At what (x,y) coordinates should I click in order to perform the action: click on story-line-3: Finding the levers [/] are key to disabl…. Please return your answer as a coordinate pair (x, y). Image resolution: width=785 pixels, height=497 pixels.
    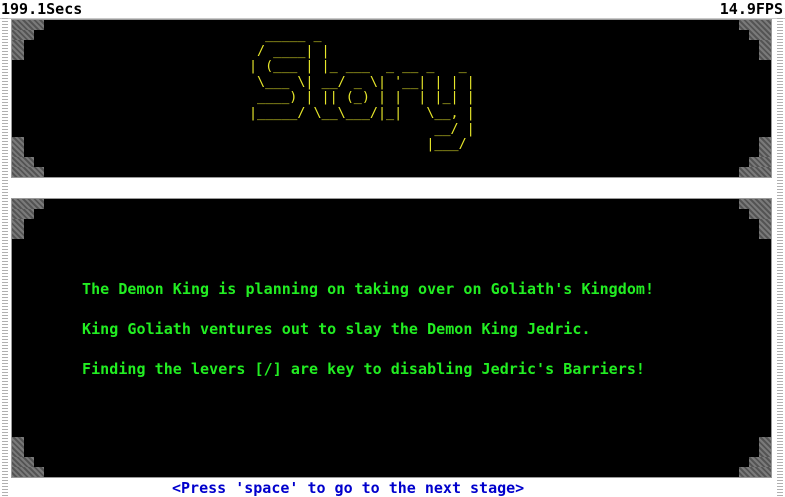
    Looking at the image, I should click on (364, 369).